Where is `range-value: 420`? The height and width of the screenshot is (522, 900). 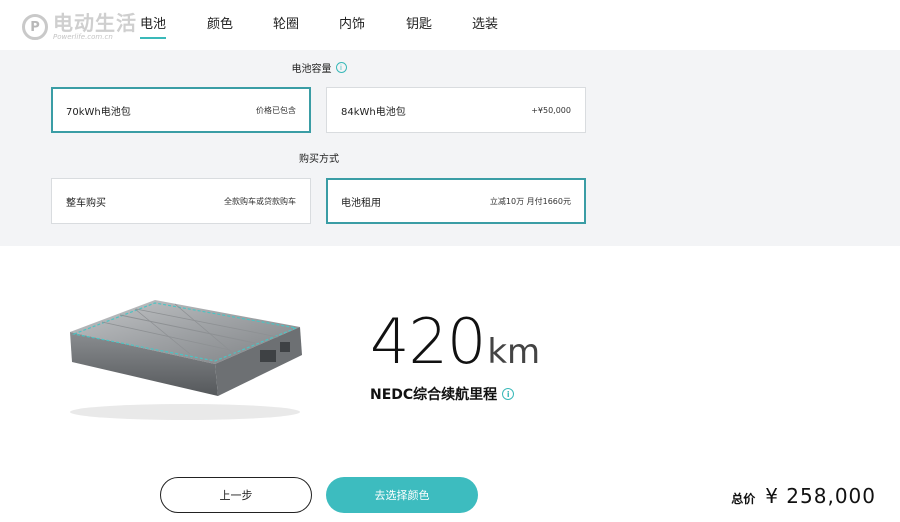
range-value: 420 is located at coordinates (428, 341).